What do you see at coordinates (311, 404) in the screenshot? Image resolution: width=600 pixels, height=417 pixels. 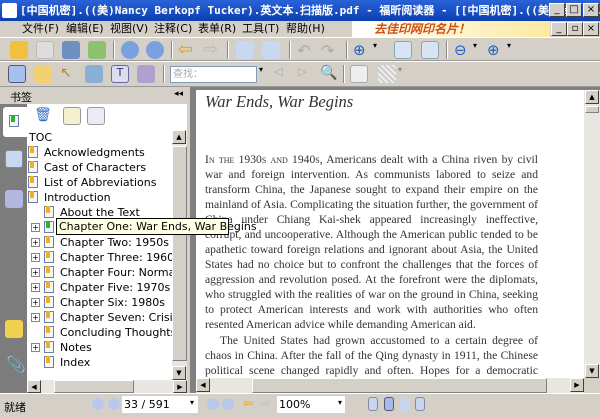 I see `zoom-input: 100%` at bounding box center [311, 404].